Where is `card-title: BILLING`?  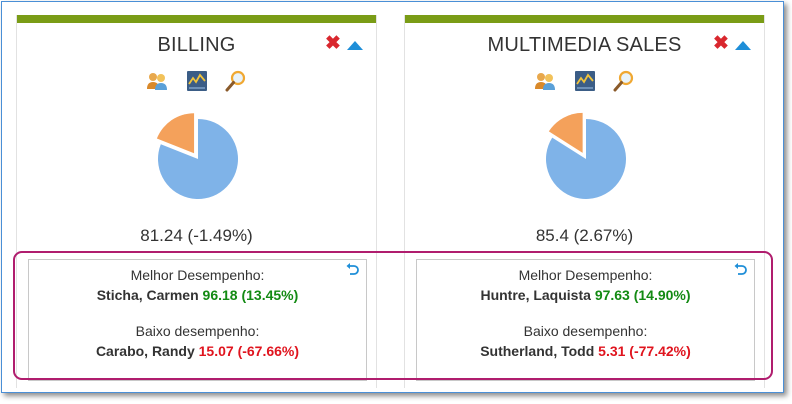
card-title: BILLING is located at coordinates (196, 45).